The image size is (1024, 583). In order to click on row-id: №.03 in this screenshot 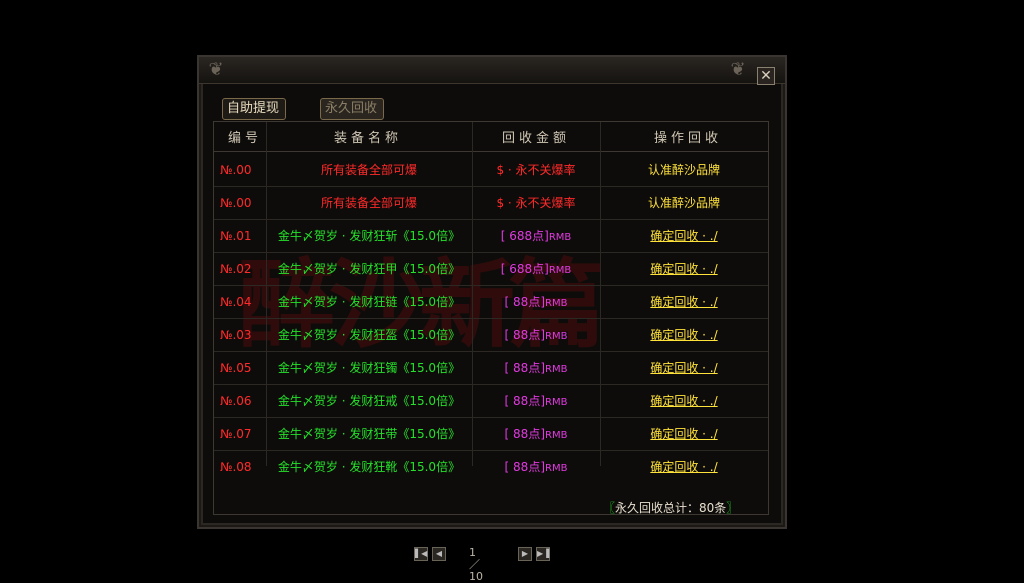, I will do `click(236, 335)`.